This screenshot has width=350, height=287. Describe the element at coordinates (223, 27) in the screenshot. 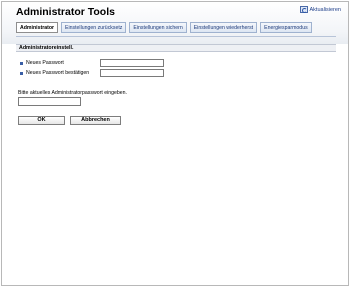

I see `tab-restore-settings: Einstellungen wiederherst` at that location.